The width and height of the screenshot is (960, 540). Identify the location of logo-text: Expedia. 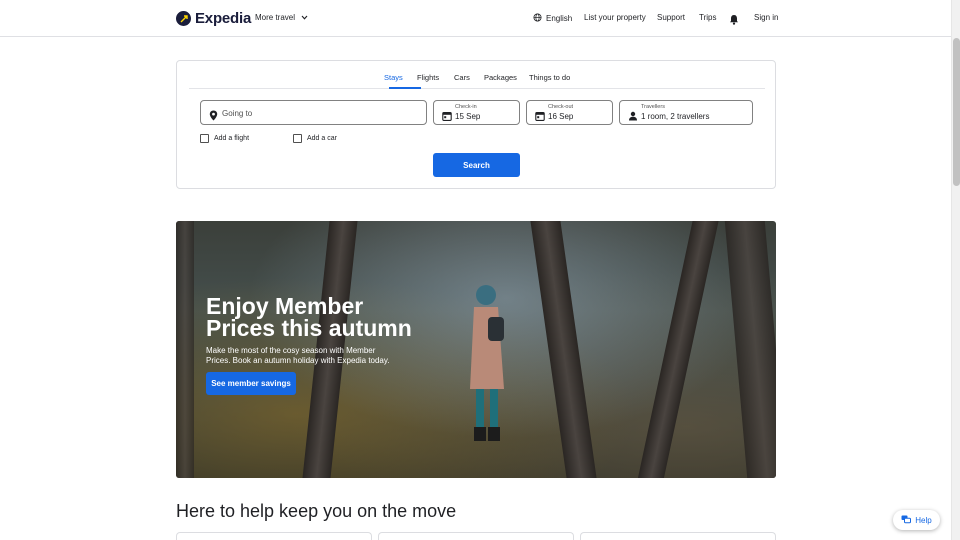
(223, 18).